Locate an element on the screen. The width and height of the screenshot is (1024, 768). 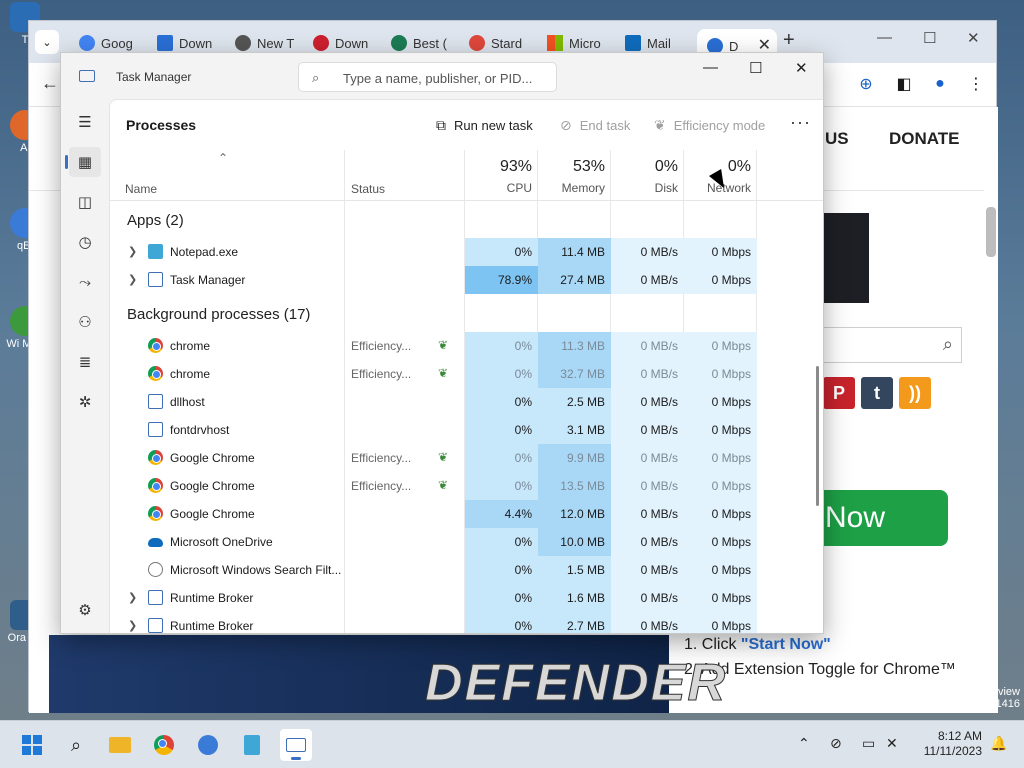
table-scrollbar is located at coordinates (817, 436).